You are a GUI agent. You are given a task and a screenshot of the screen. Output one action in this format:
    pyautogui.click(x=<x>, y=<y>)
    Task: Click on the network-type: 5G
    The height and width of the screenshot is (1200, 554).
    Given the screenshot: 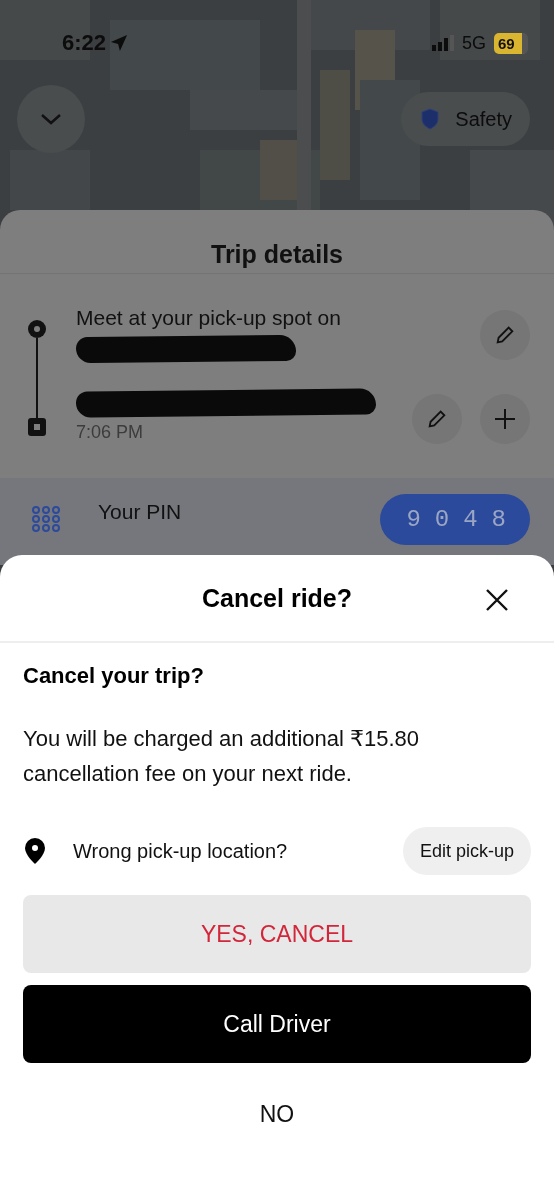 What is the action you would take?
    pyautogui.click(x=474, y=43)
    